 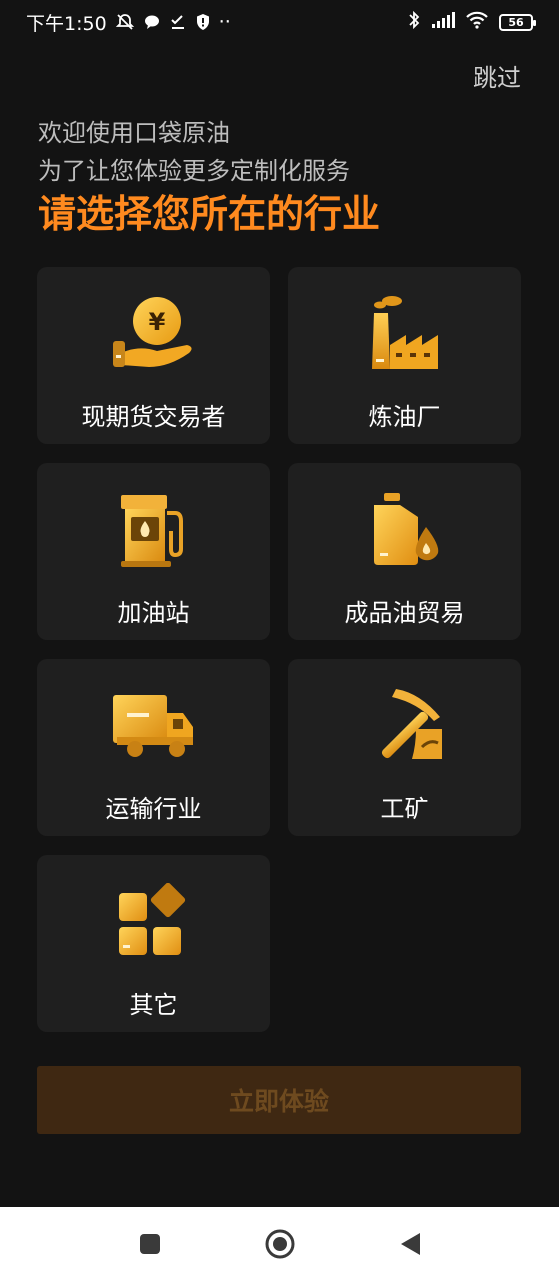 What do you see at coordinates (153, 613) in the screenshot?
I see `industry-label: 加油站` at bounding box center [153, 613].